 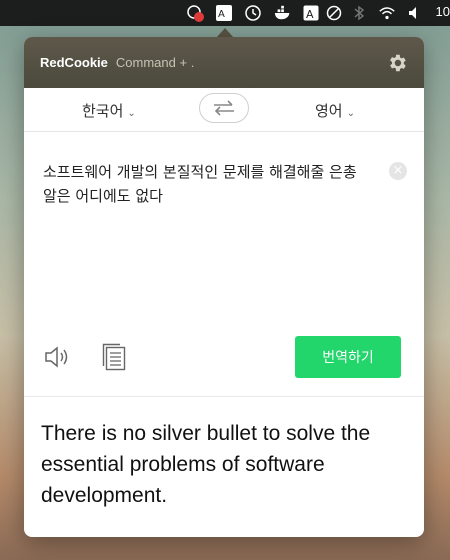 I want to click on source-language-select: 한국어 ⌄, so click(x=109, y=110).